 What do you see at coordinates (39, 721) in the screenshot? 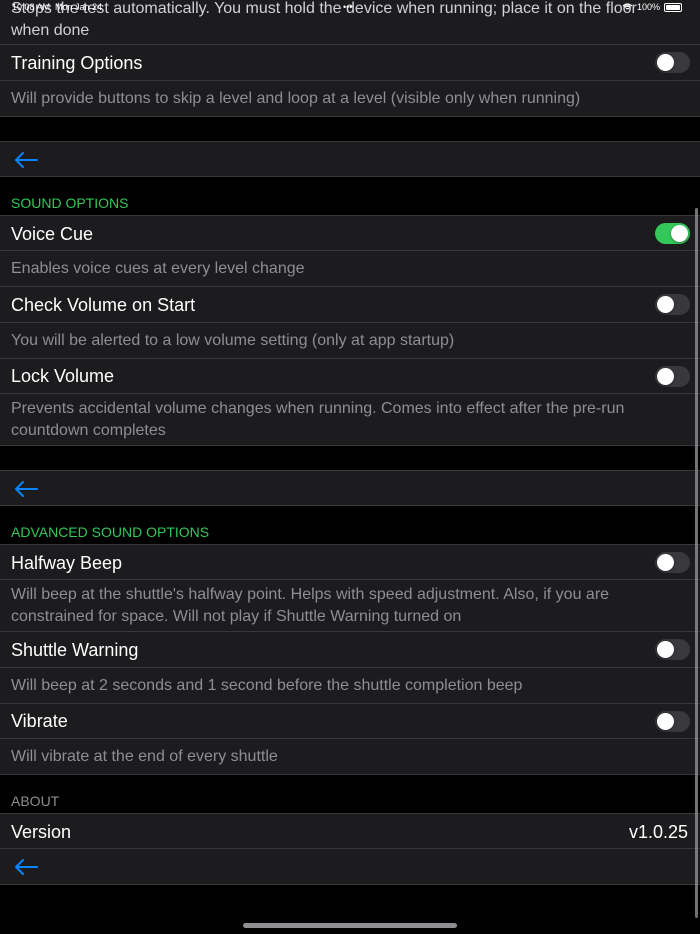
I see `vibrate-title: Vibrate` at bounding box center [39, 721].